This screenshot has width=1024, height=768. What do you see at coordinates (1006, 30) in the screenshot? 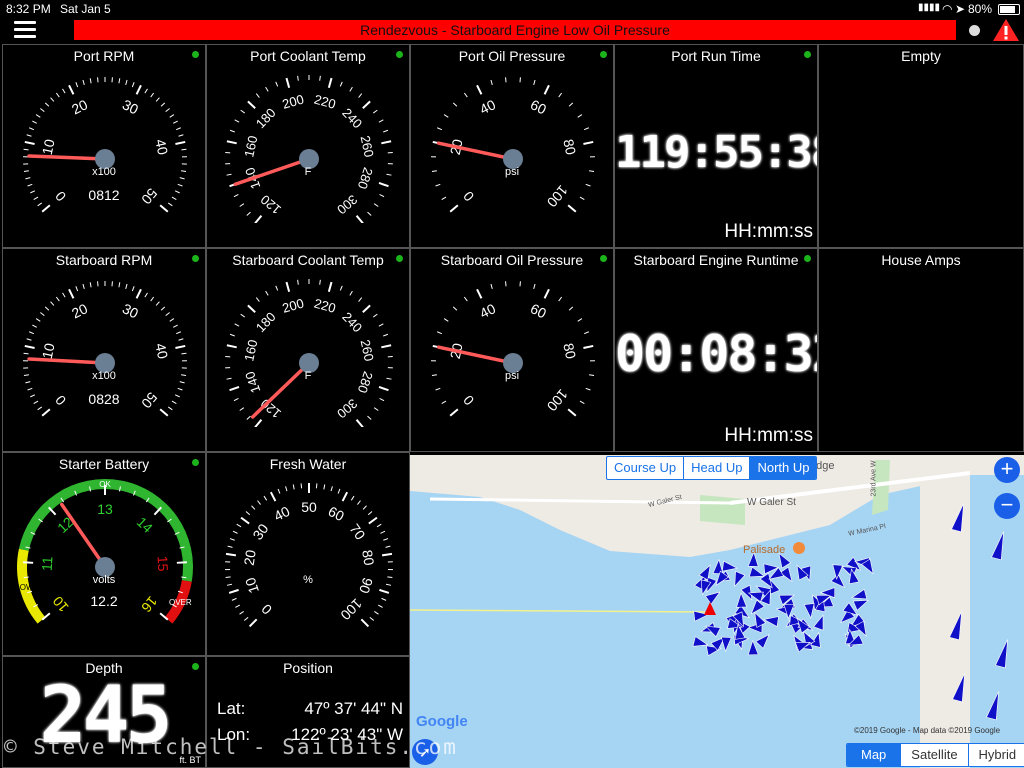
I see `warning-icon` at bounding box center [1006, 30].